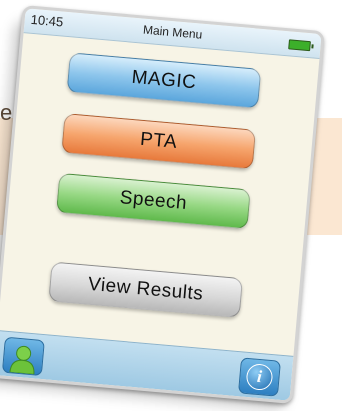  I want to click on magic-button: MAGIC, so click(164, 80).